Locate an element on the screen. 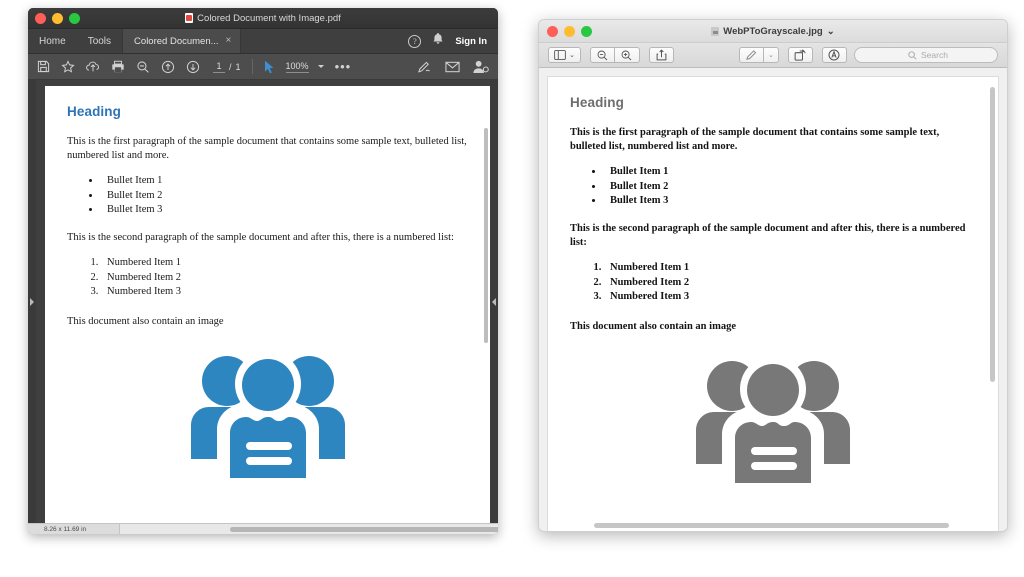  document-image-grayscale is located at coordinates (773, 426).